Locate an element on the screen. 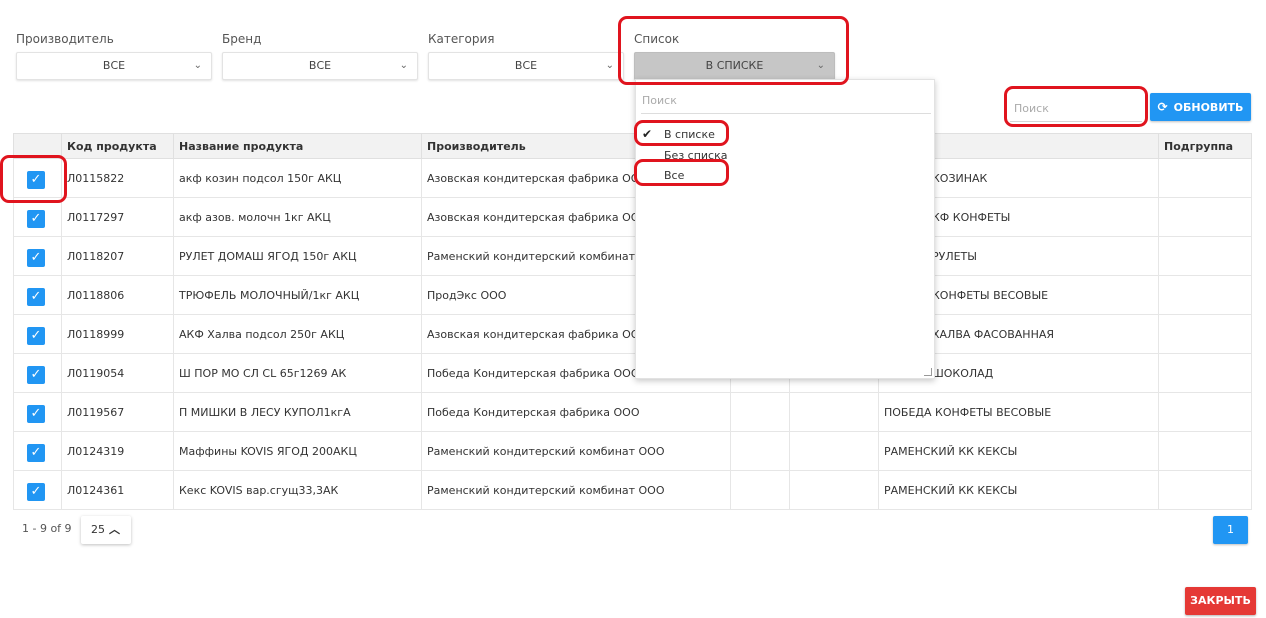  dropdown-option-all: Все is located at coordinates (674, 175).